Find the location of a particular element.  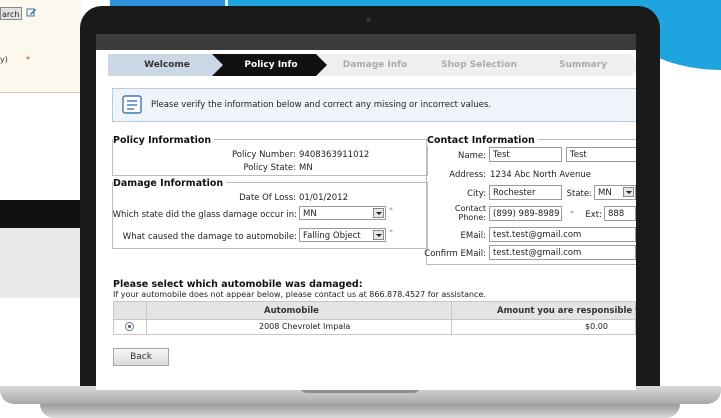

background-search-button: arch is located at coordinates (11, 13).